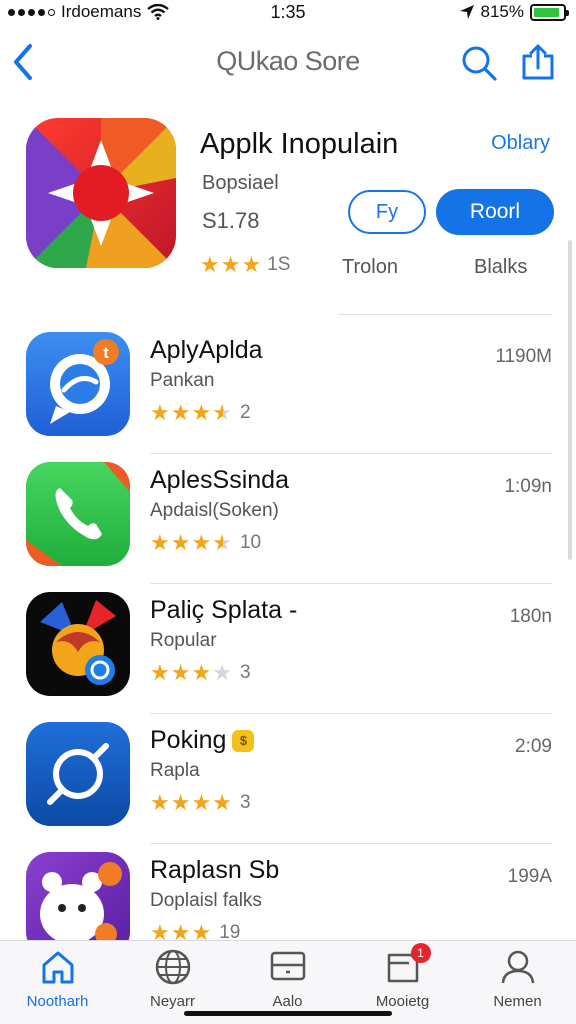  What do you see at coordinates (420, 953) in the screenshot?
I see `notification-badge: 1` at bounding box center [420, 953].